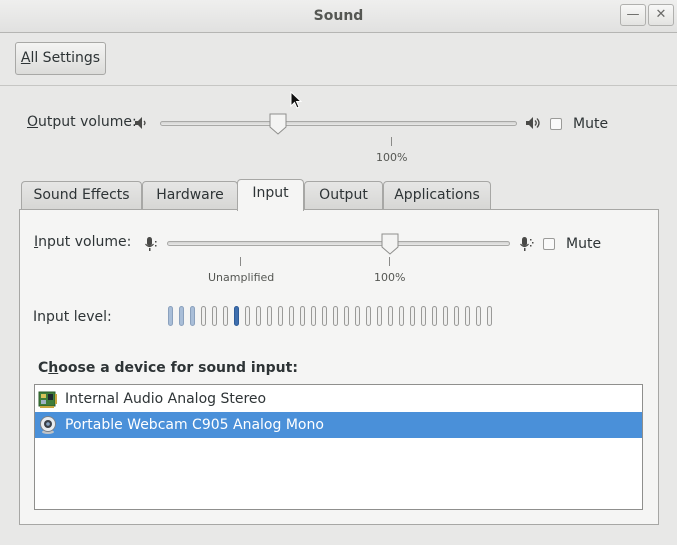 Image resolution: width=677 pixels, height=545 pixels. What do you see at coordinates (591, 124) in the screenshot?
I see `output-mute-label: Mute` at bounding box center [591, 124].